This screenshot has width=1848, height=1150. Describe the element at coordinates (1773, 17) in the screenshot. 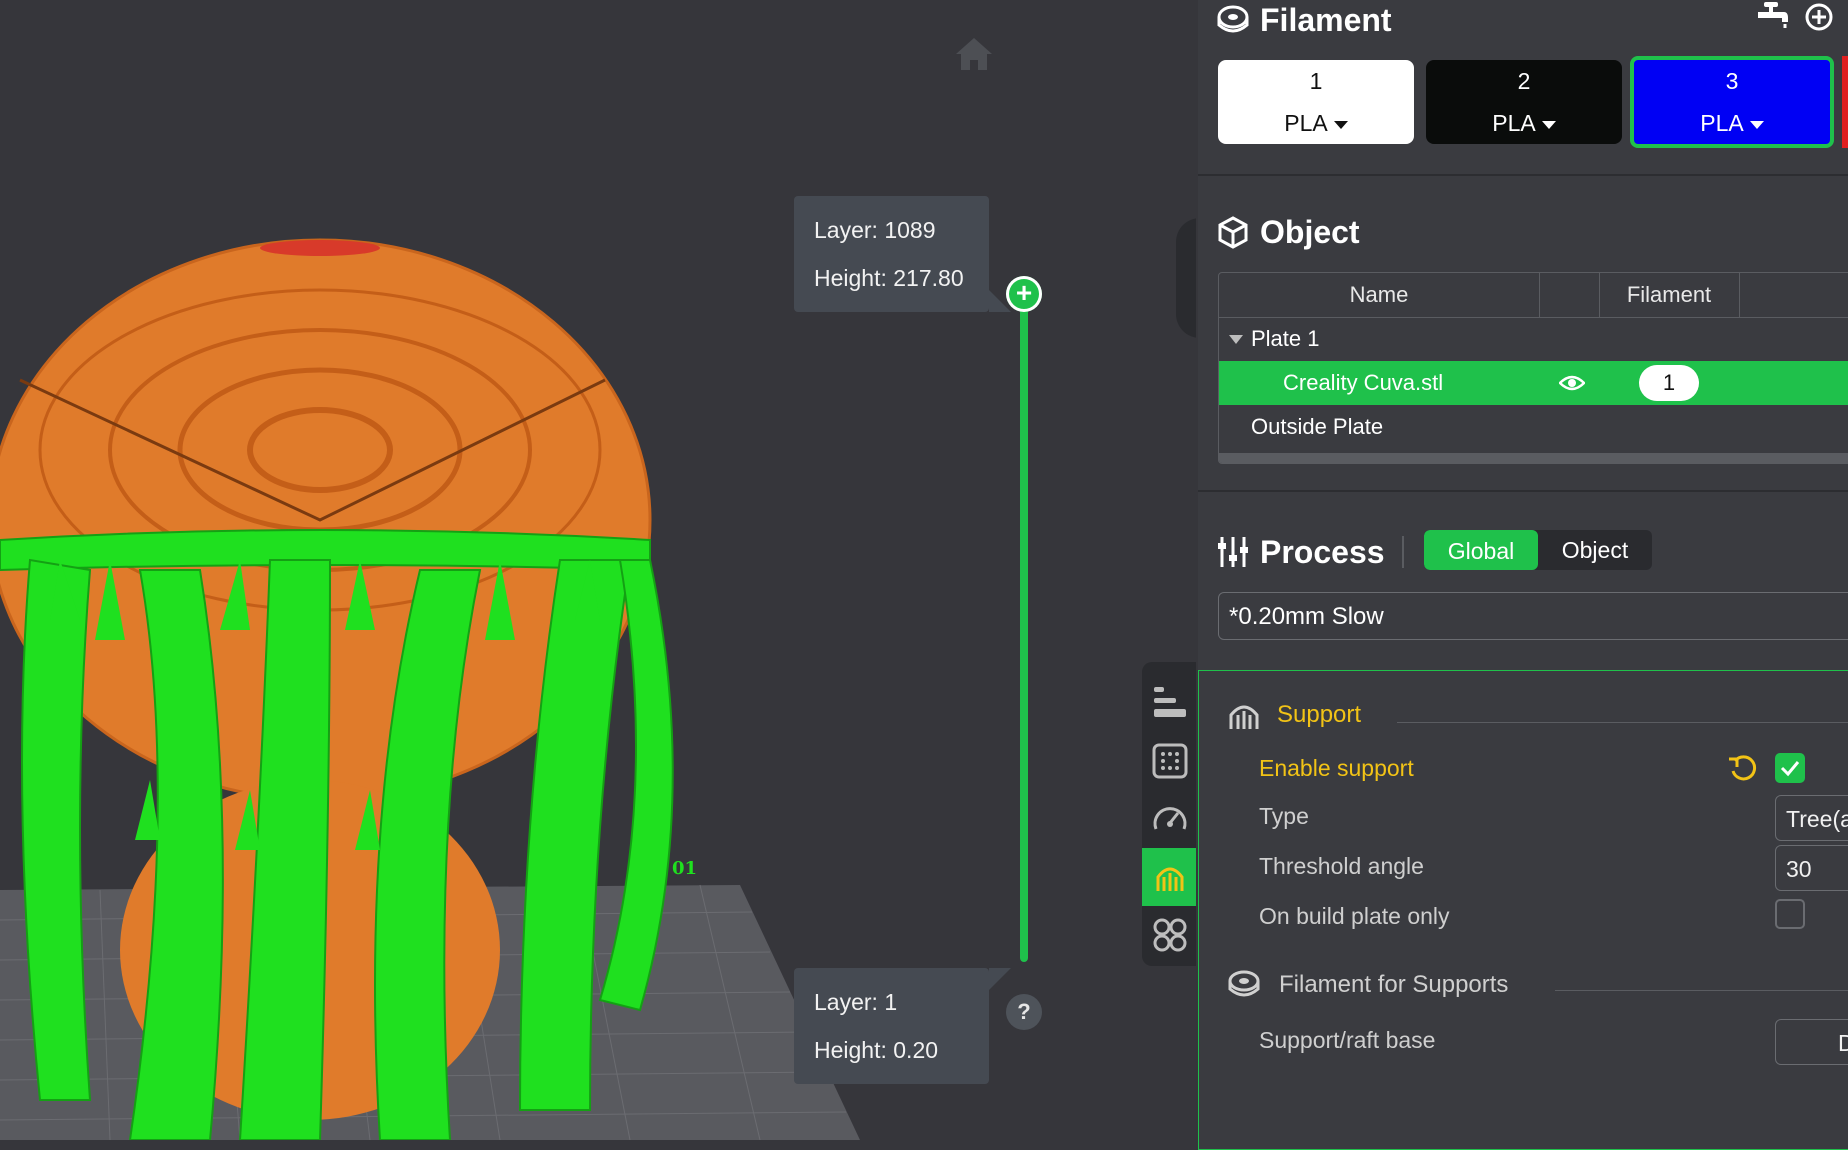

I see `faucet-icon` at that location.